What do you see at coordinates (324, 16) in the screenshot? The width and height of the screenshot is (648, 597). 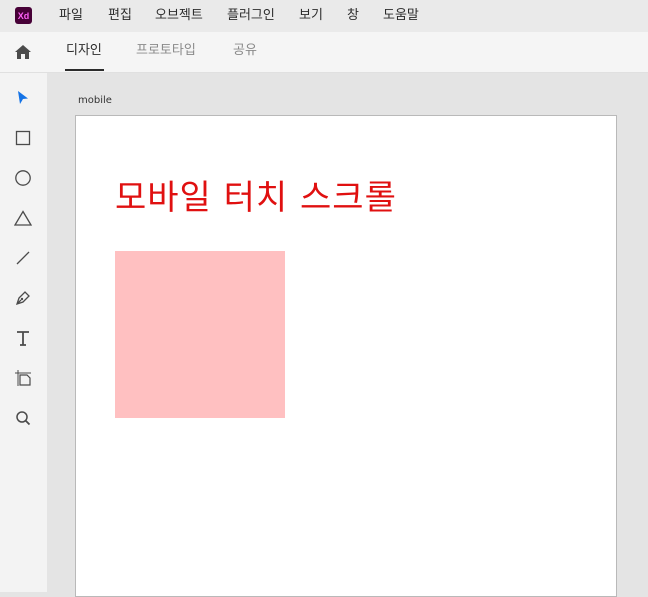 I see `menu-bar: Xd 파일 편집 오브젝트 플러그인 보기 창 도움말` at bounding box center [324, 16].